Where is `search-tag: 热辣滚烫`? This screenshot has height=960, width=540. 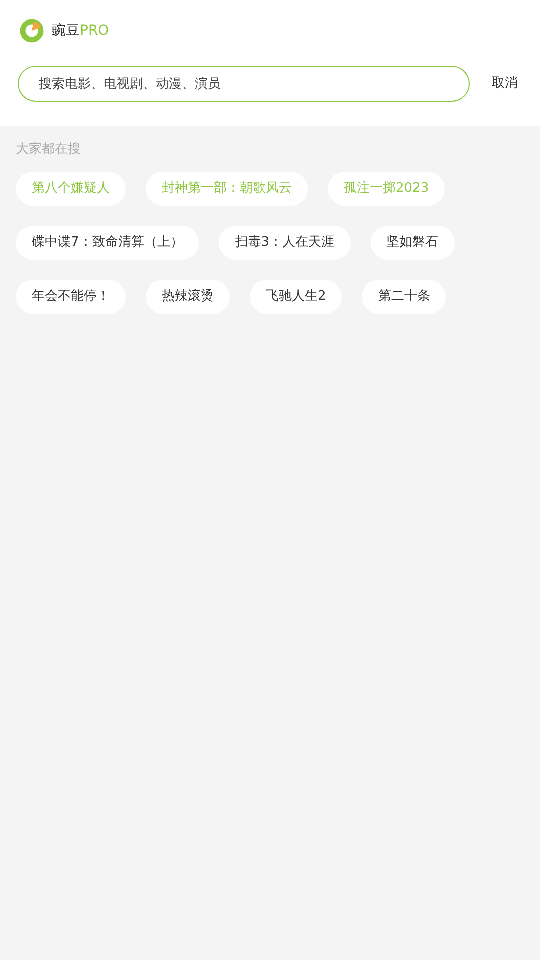
search-tag: 热辣滚烫 is located at coordinates (188, 297).